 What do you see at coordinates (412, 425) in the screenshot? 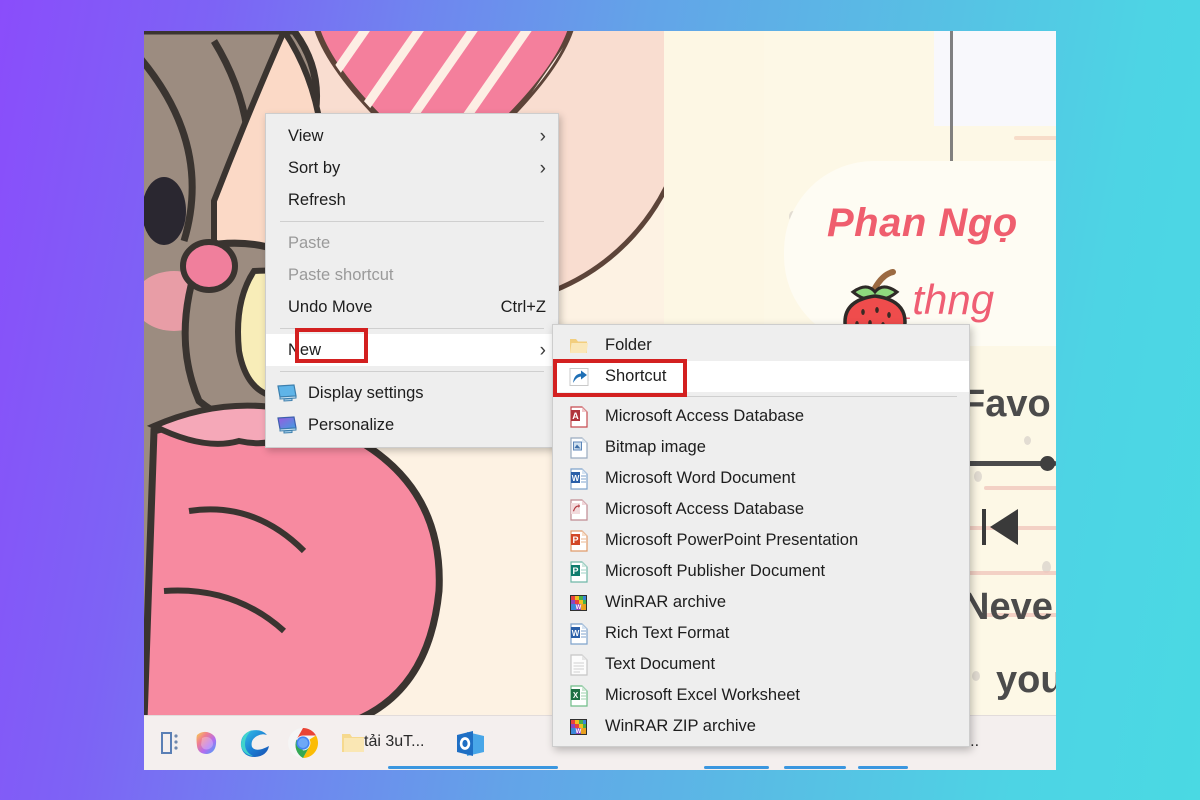
I see `context-menu-item-personalize: Personalize` at bounding box center [412, 425].